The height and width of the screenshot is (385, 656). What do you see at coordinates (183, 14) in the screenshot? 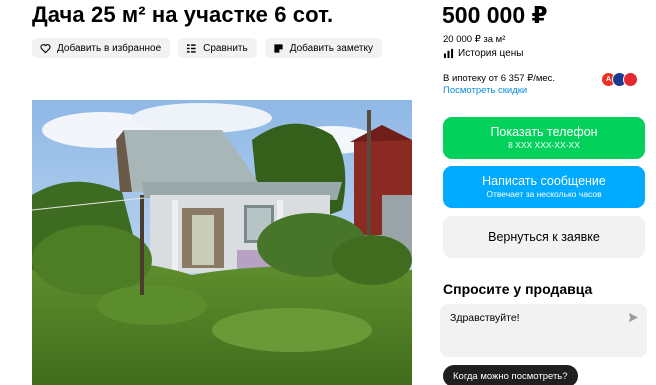
I see `listing-title: Дача 25 м² на участке 6 сот.` at bounding box center [183, 14].